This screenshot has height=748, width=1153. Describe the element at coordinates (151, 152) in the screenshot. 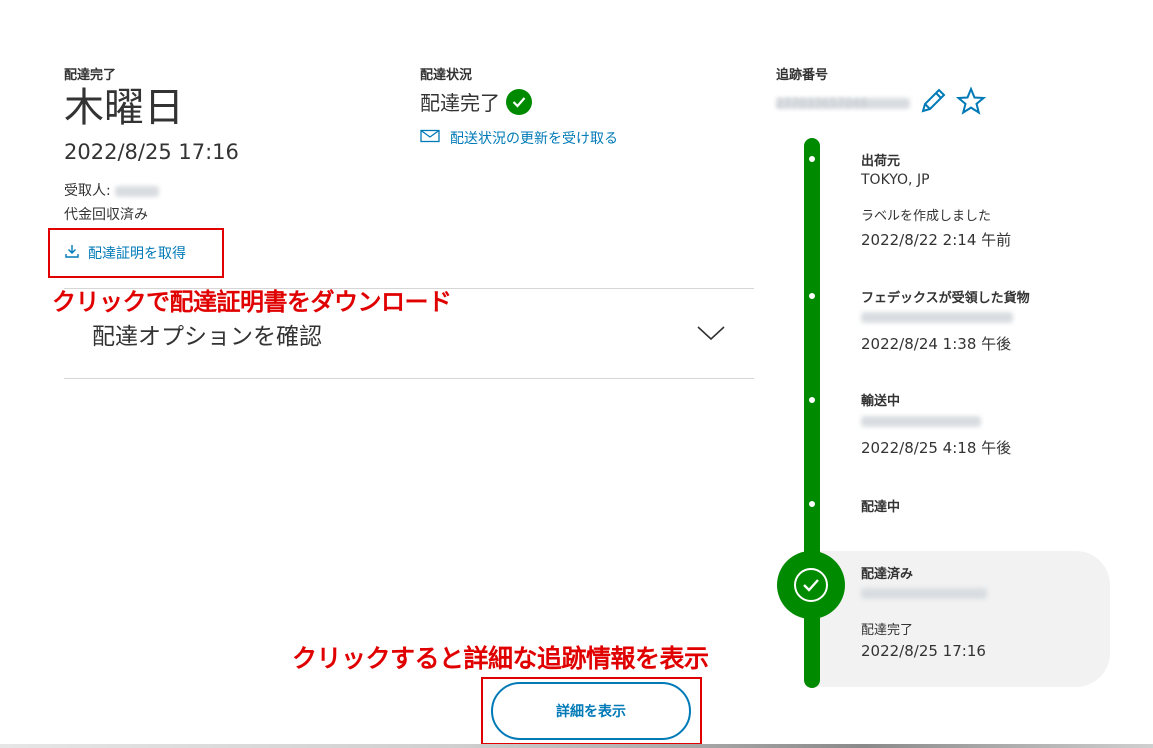

I see `delivery-datetime: 2022/8/25 17:16` at that location.